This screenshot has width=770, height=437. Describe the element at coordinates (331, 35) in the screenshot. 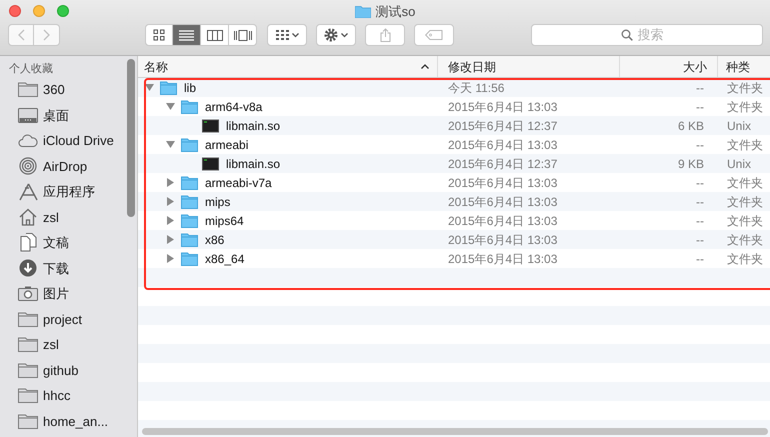

I see `gear-icon` at that location.